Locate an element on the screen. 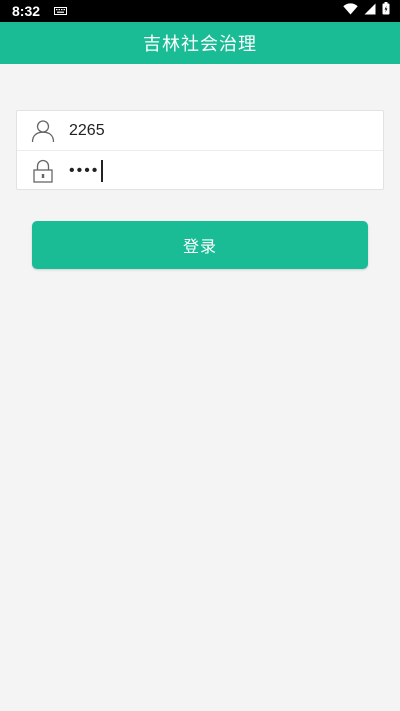 Image resolution: width=400 pixels, height=711 pixels. password-row: •••• is located at coordinates (200, 171).